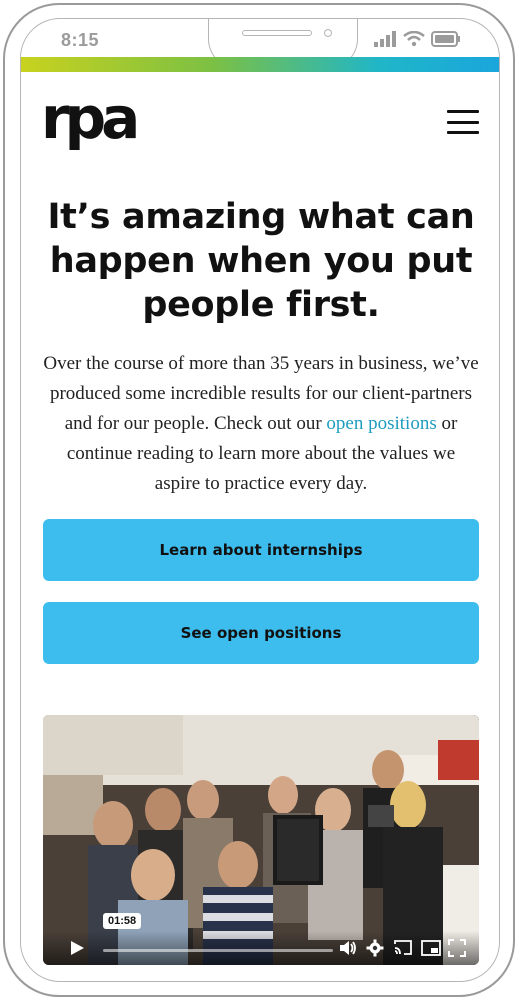  What do you see at coordinates (261, 633) in the screenshot?
I see `see-open-positions-button: See open positions` at bounding box center [261, 633].